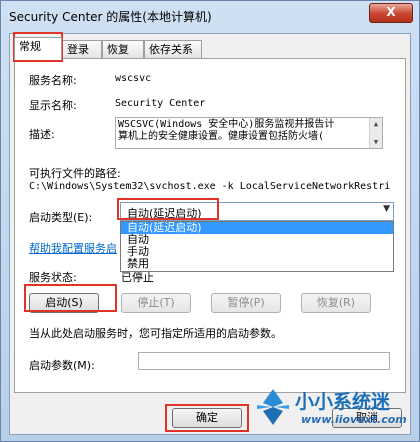 The image size is (420, 442). Describe the element at coordinates (155, 333) in the screenshot. I see `start-params-hint: 当从此处启动服务时，您可指定所适用的启动参数。` at that location.